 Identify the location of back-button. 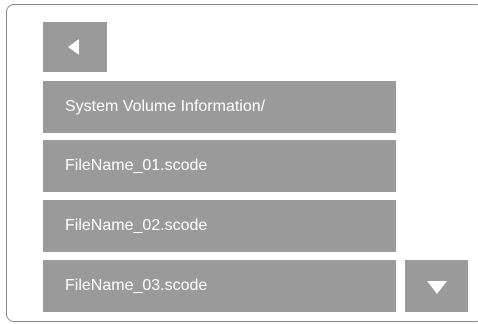
(75, 47).